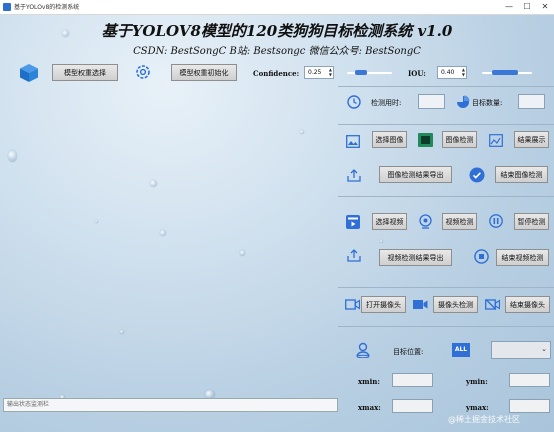  What do you see at coordinates (496, 140) in the screenshot?
I see `image-result-icon` at bounding box center [496, 140].